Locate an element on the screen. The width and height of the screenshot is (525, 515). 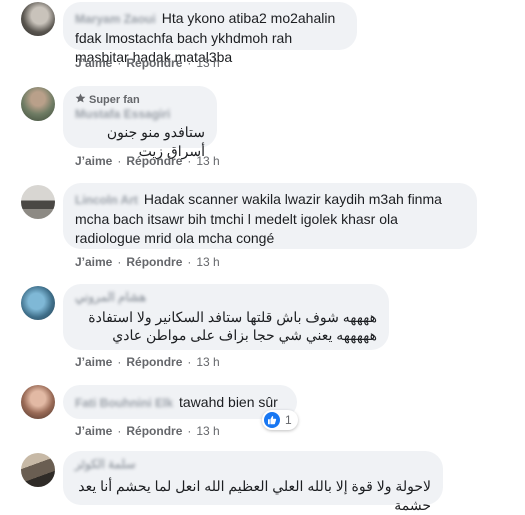
author-name: Maryam Zaoui is located at coordinates (115, 19).